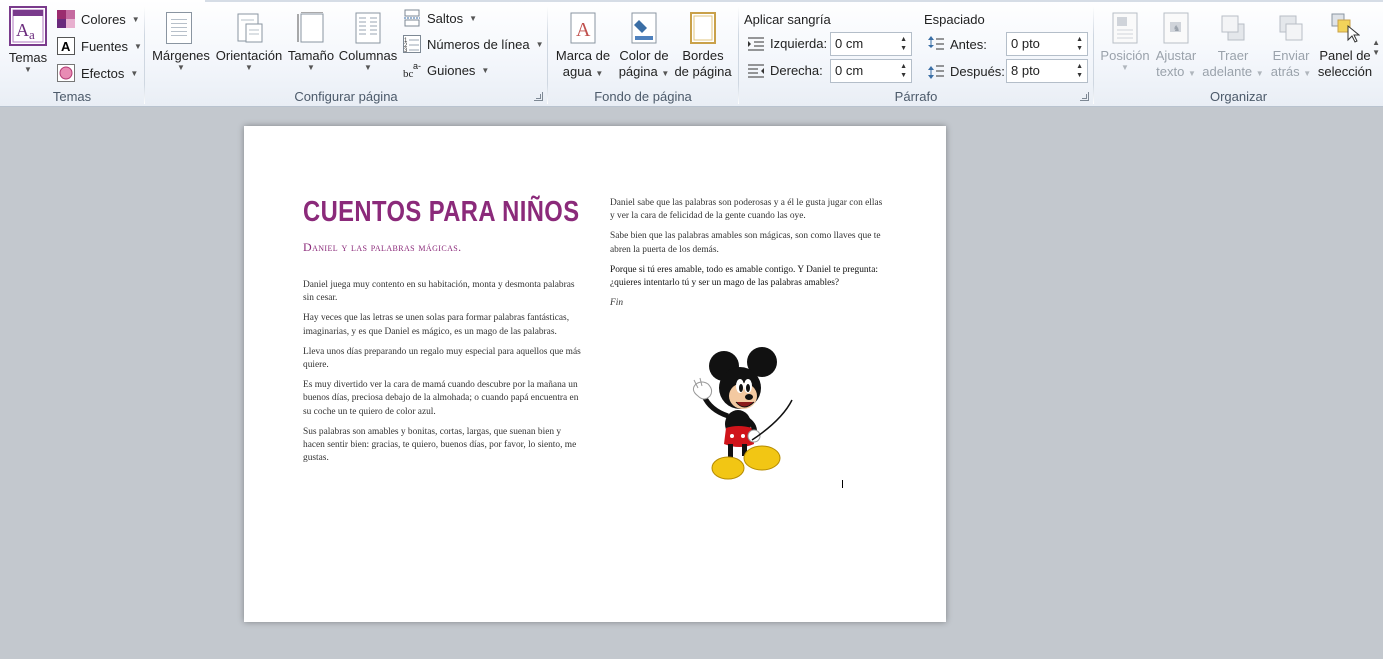 The image size is (1383, 659). Describe the element at coordinates (311, 27) in the screenshot. I see `size-icon` at that location.